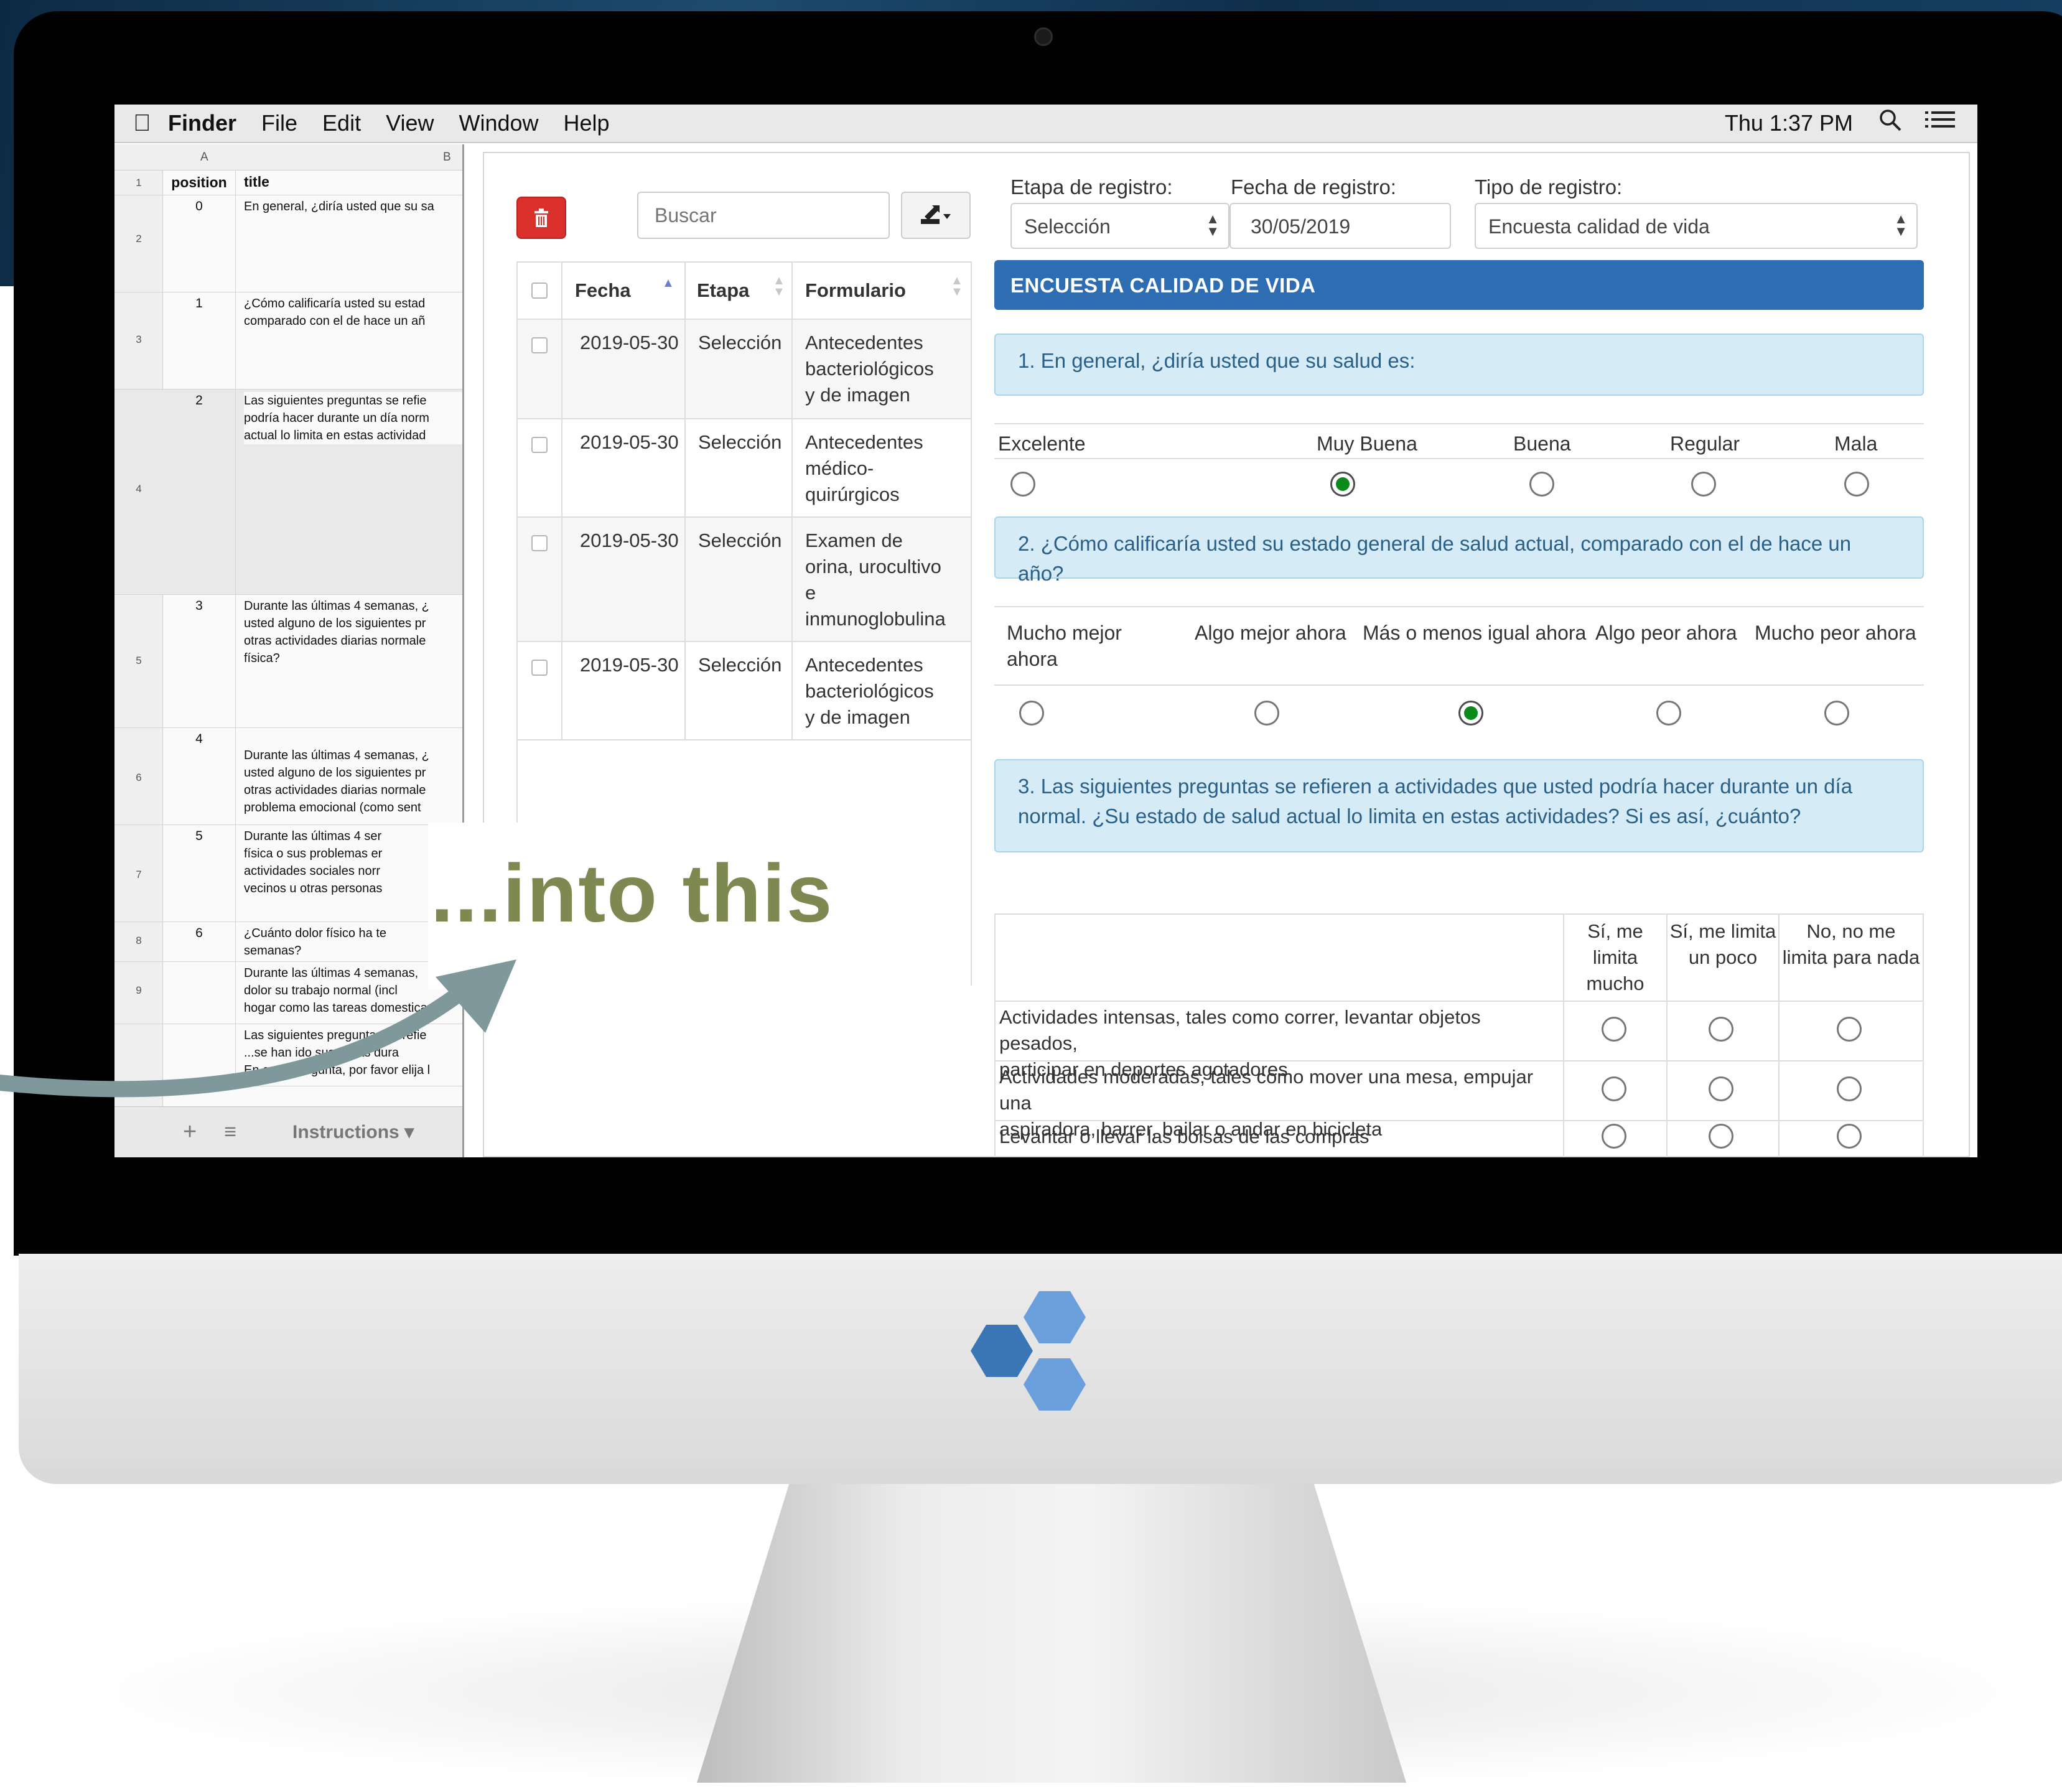 This screenshot has height=1792, width=2062. What do you see at coordinates (199, 606) in the screenshot?
I see `cell-position: 3` at bounding box center [199, 606].